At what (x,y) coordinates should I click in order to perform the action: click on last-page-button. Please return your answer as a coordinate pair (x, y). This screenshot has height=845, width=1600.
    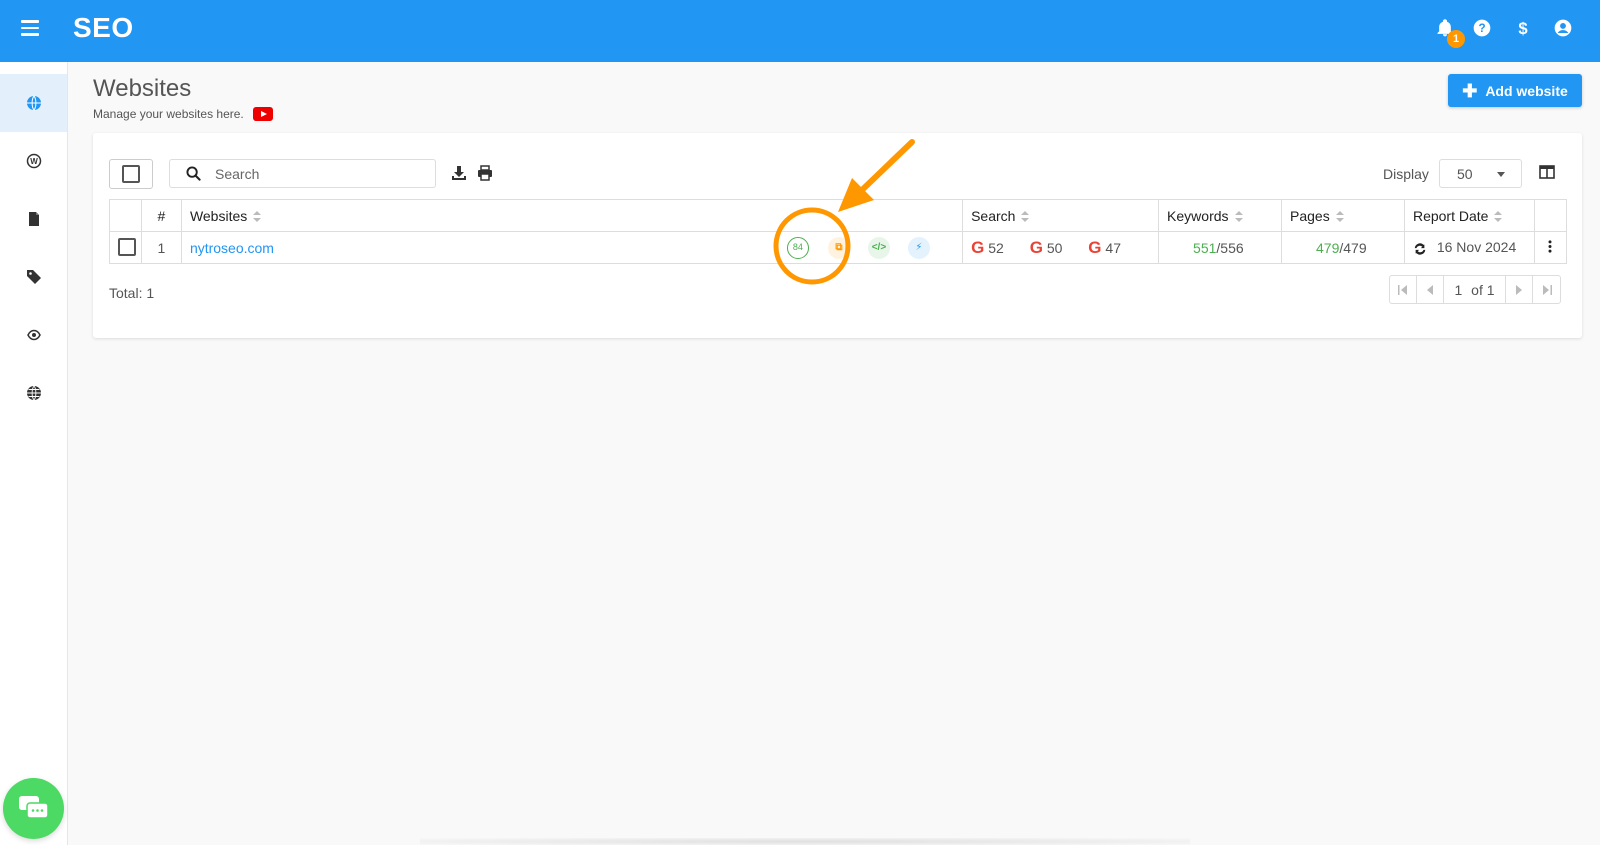
    Looking at the image, I should click on (1546, 289).